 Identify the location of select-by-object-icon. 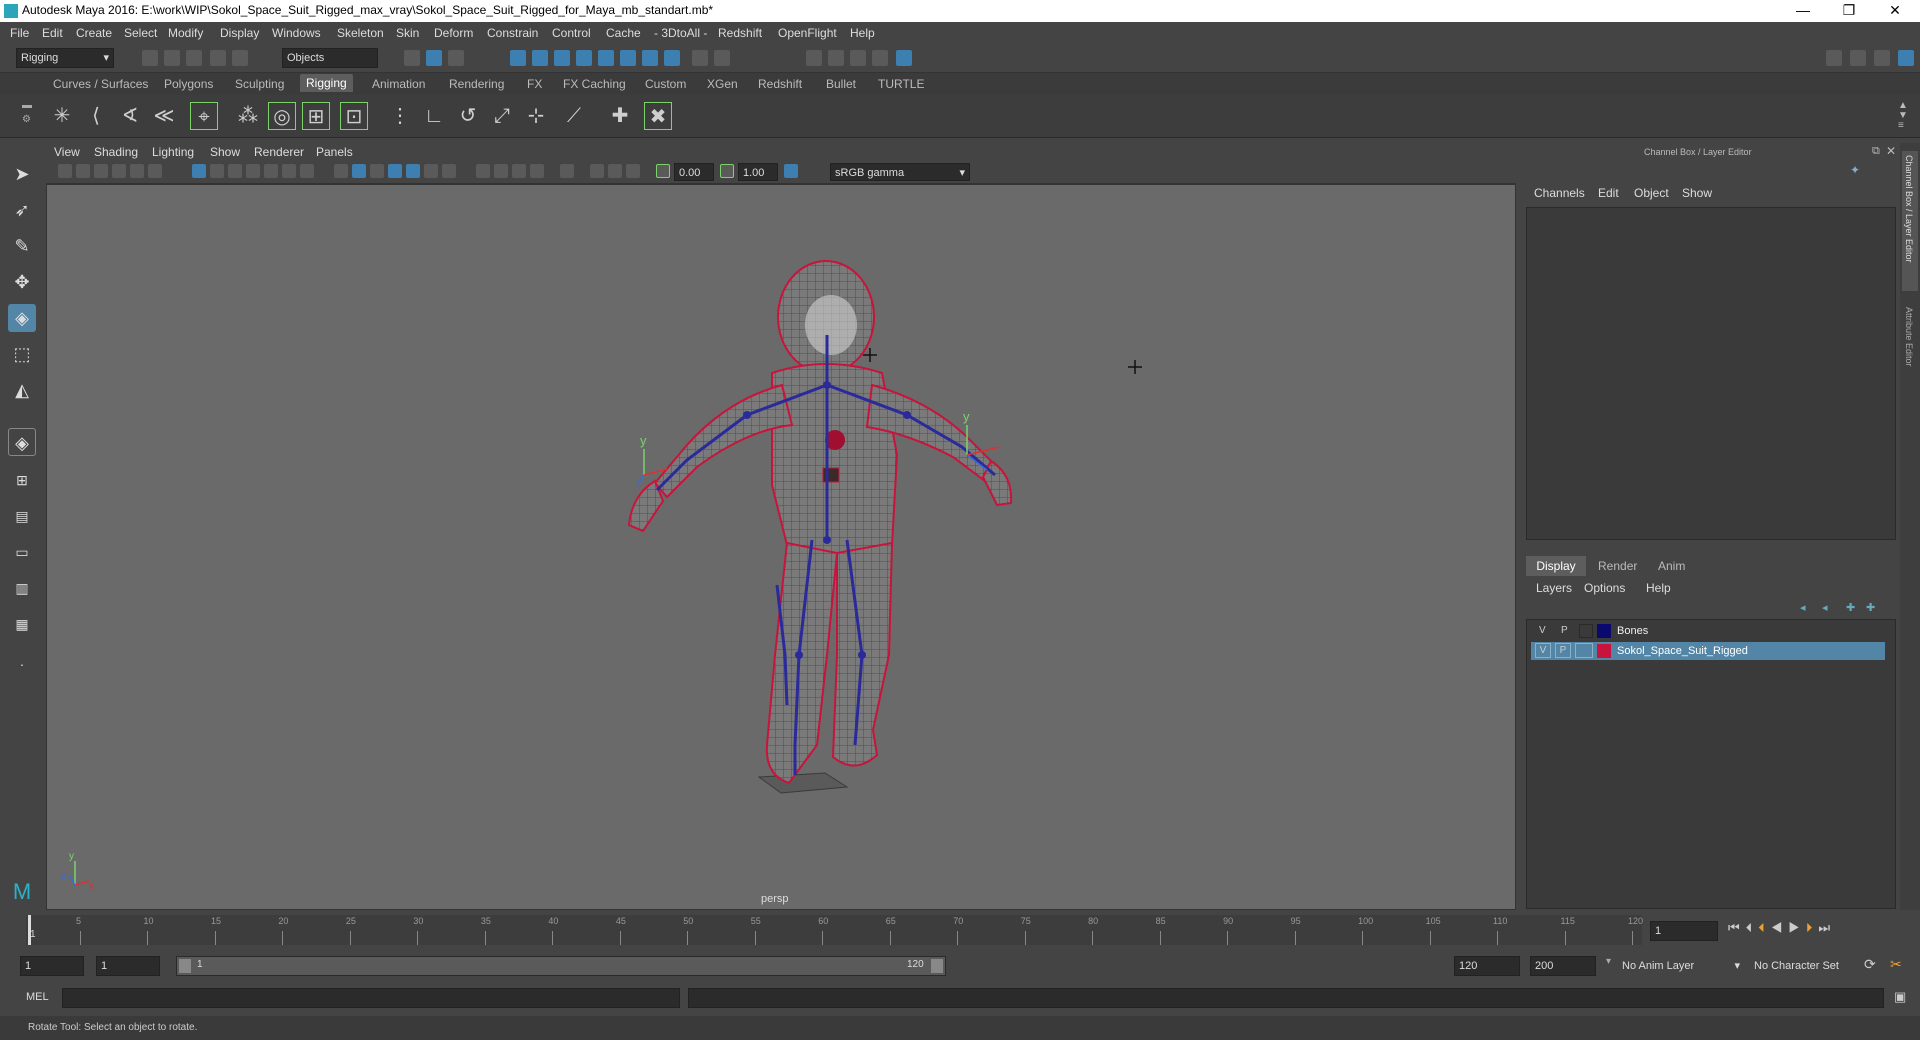
(434, 58).